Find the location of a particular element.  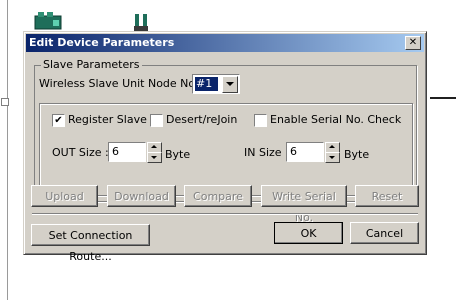

antenna-icon is located at coordinates (141, 22).